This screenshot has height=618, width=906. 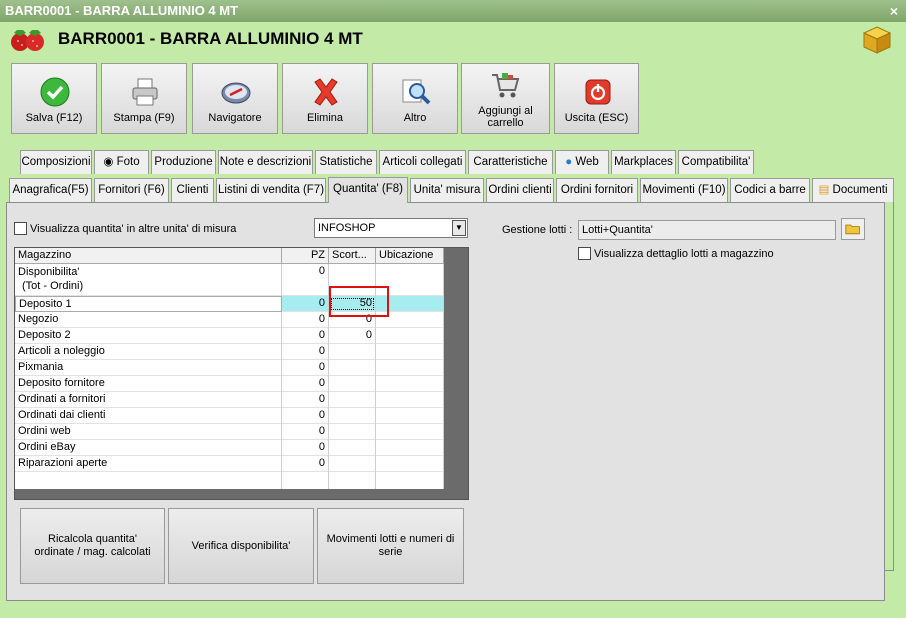 I want to click on save-button: Salva (F12), so click(x=54, y=98).